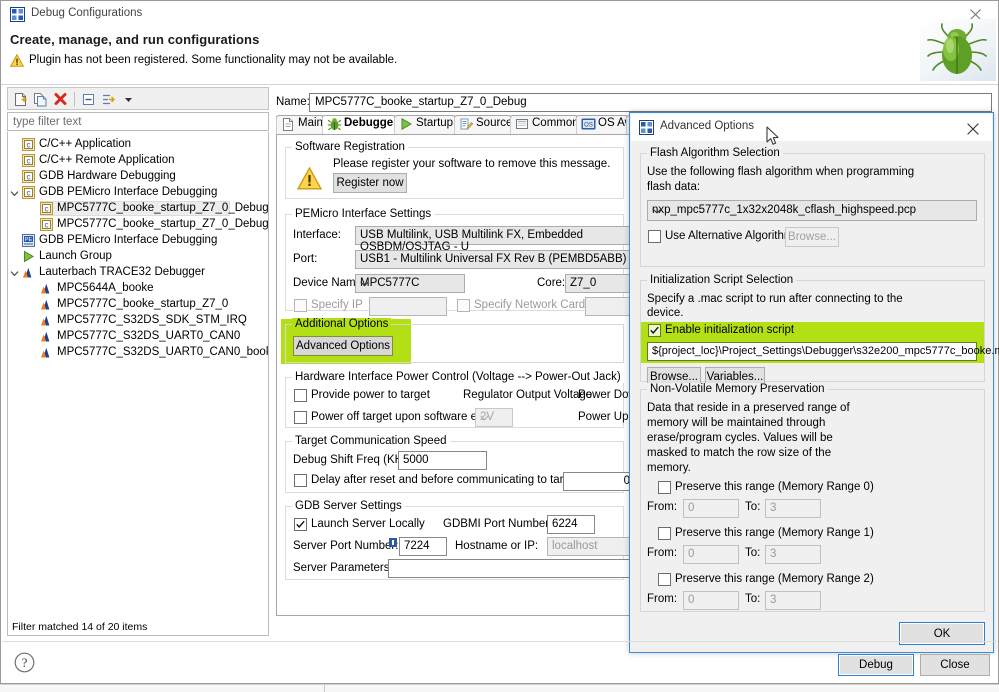 The image size is (999, 692). What do you see at coordinates (406, 124) in the screenshot?
I see `startup-play-icon` at bounding box center [406, 124].